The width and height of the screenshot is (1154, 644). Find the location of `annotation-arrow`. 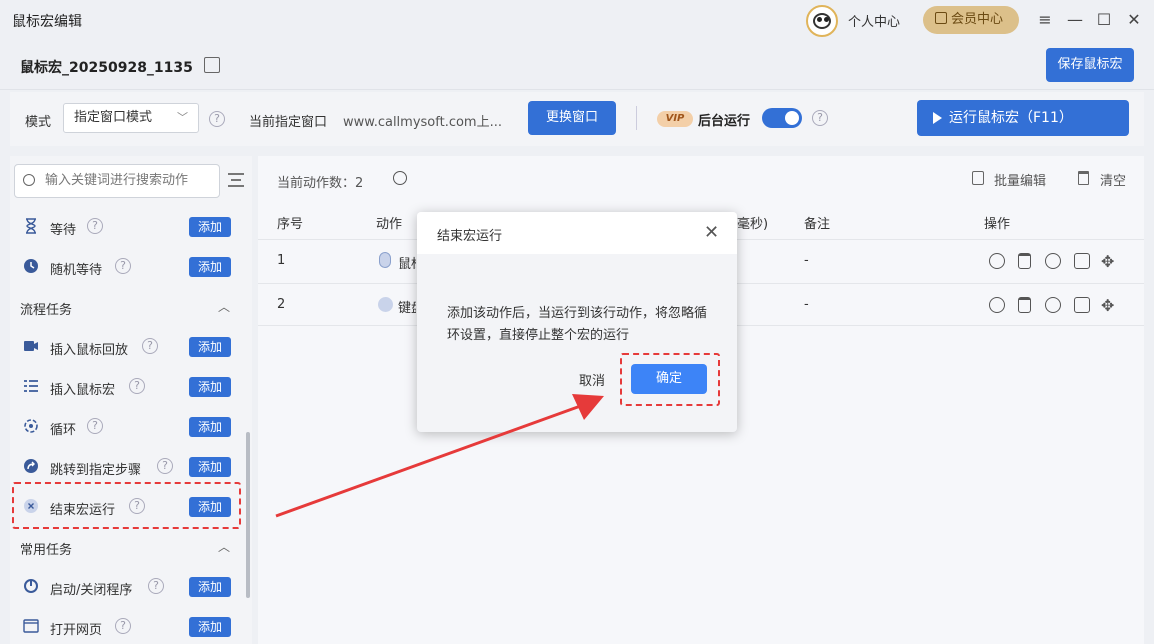

annotation-arrow is located at coordinates (439, 456).